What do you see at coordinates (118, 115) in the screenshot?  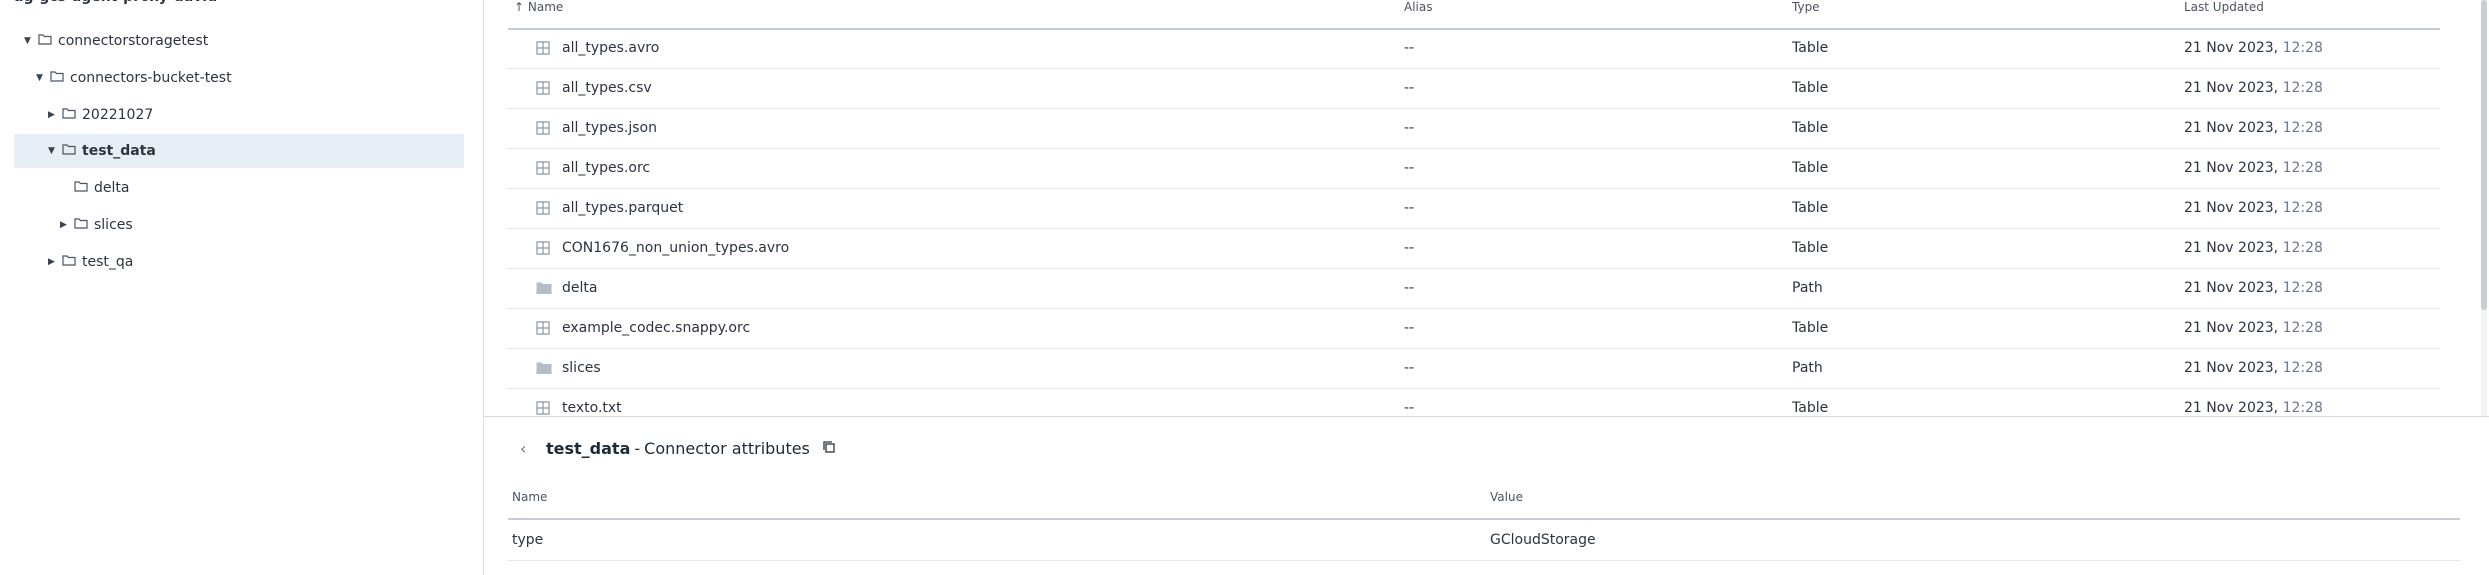 I see `tree-item-label: 20221027` at bounding box center [118, 115].